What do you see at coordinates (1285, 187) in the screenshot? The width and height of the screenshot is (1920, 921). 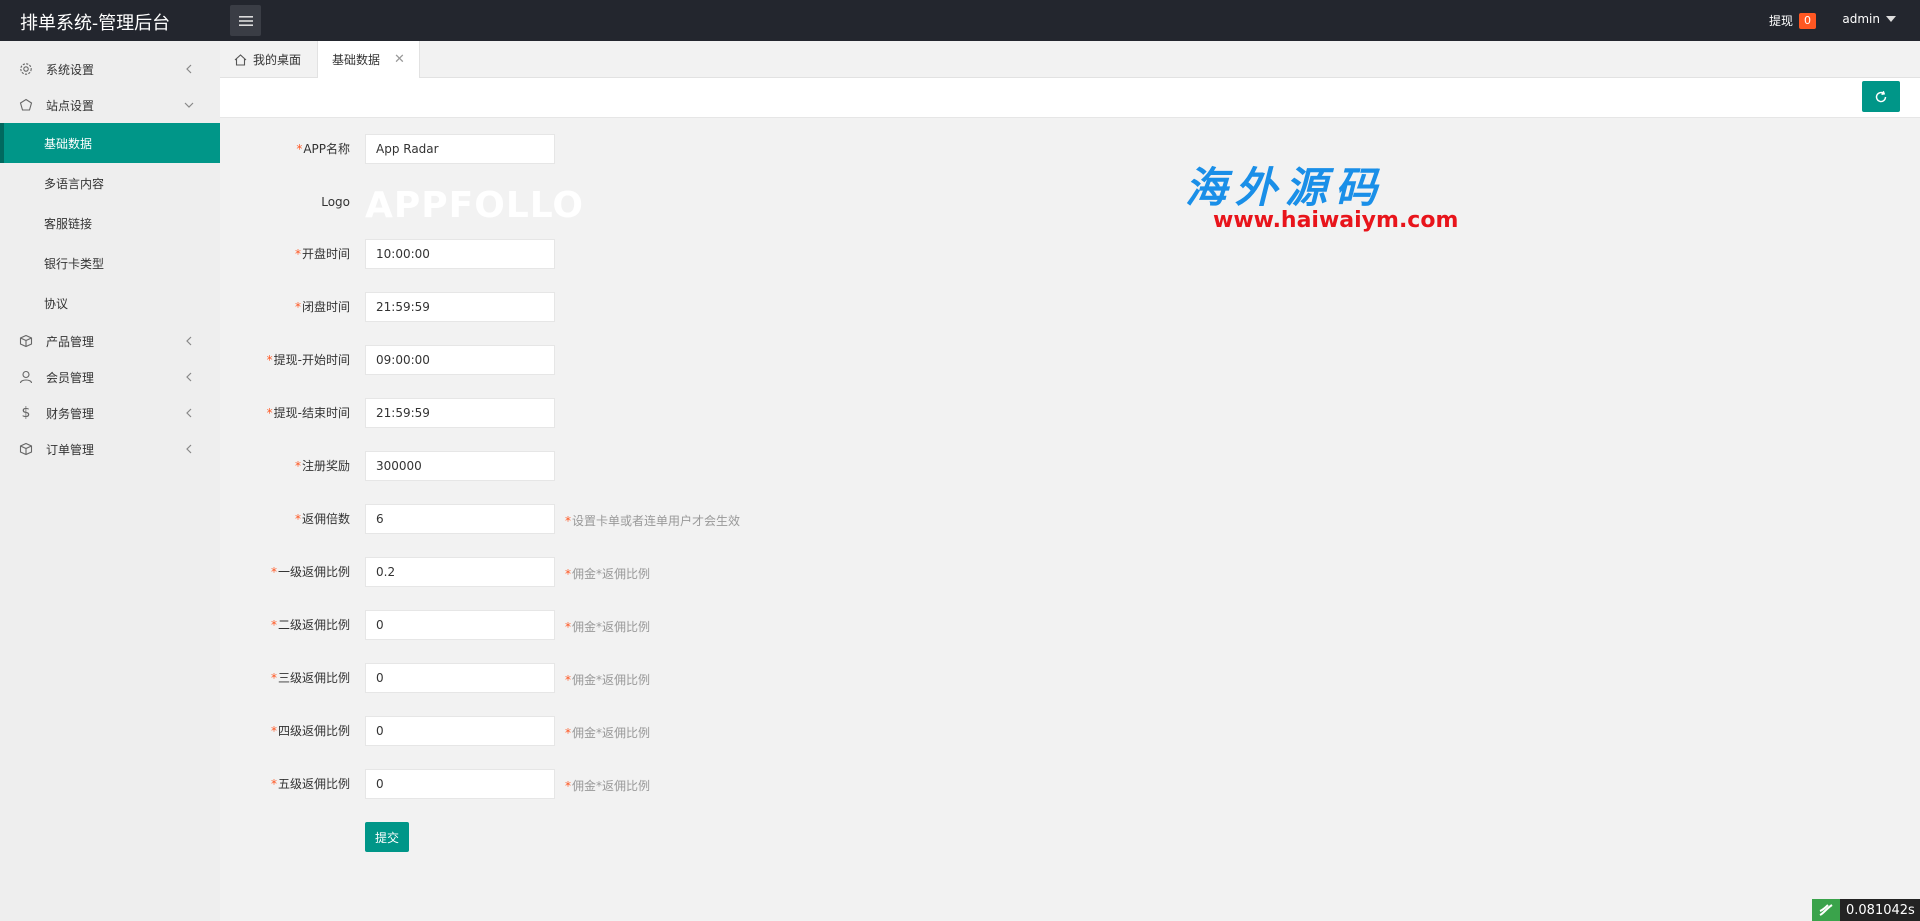 I see `watermark-cn: 海外源码` at bounding box center [1285, 187].